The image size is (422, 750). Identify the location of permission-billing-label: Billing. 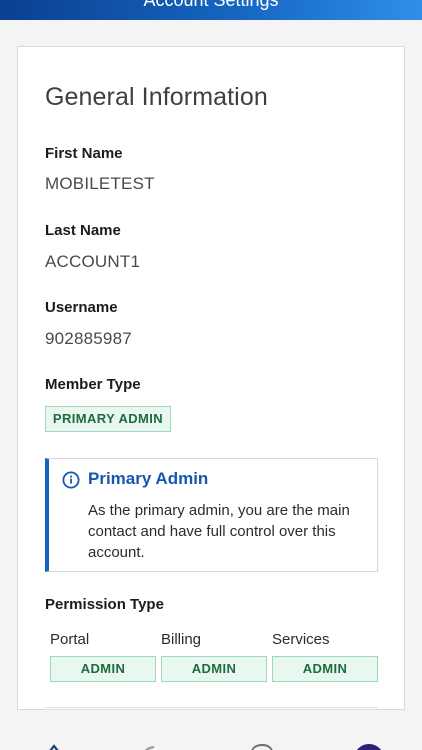
(181, 639).